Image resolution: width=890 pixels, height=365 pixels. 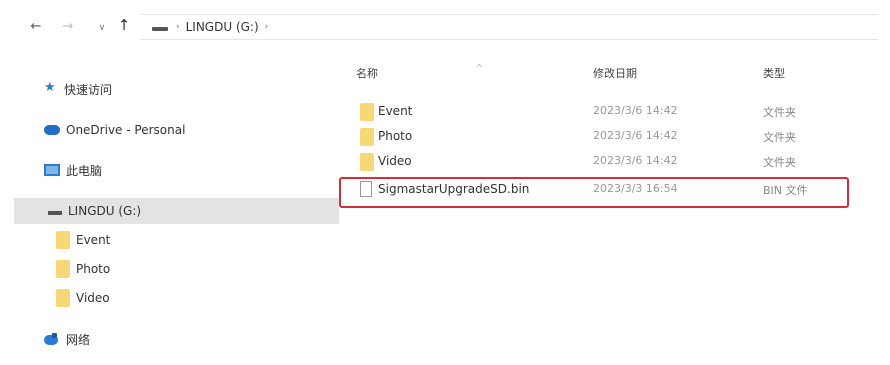 I want to click on sidebar-item-onedrive: OneDrive - Personal, so click(x=114, y=130).